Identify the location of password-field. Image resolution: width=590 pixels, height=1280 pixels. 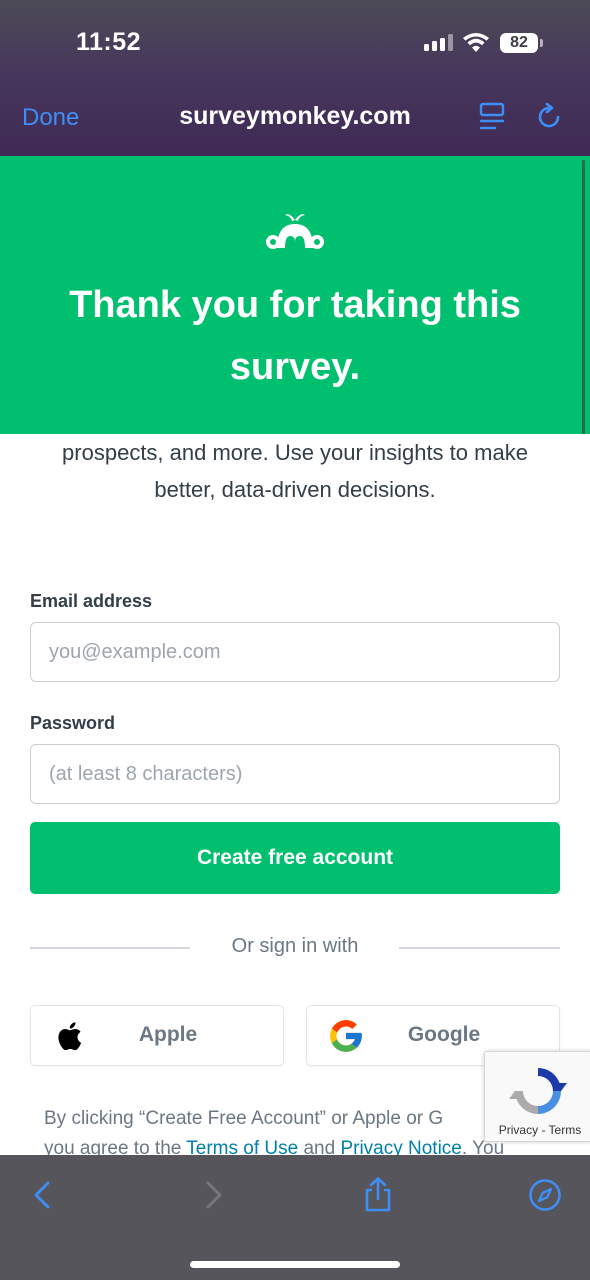
(295, 774).